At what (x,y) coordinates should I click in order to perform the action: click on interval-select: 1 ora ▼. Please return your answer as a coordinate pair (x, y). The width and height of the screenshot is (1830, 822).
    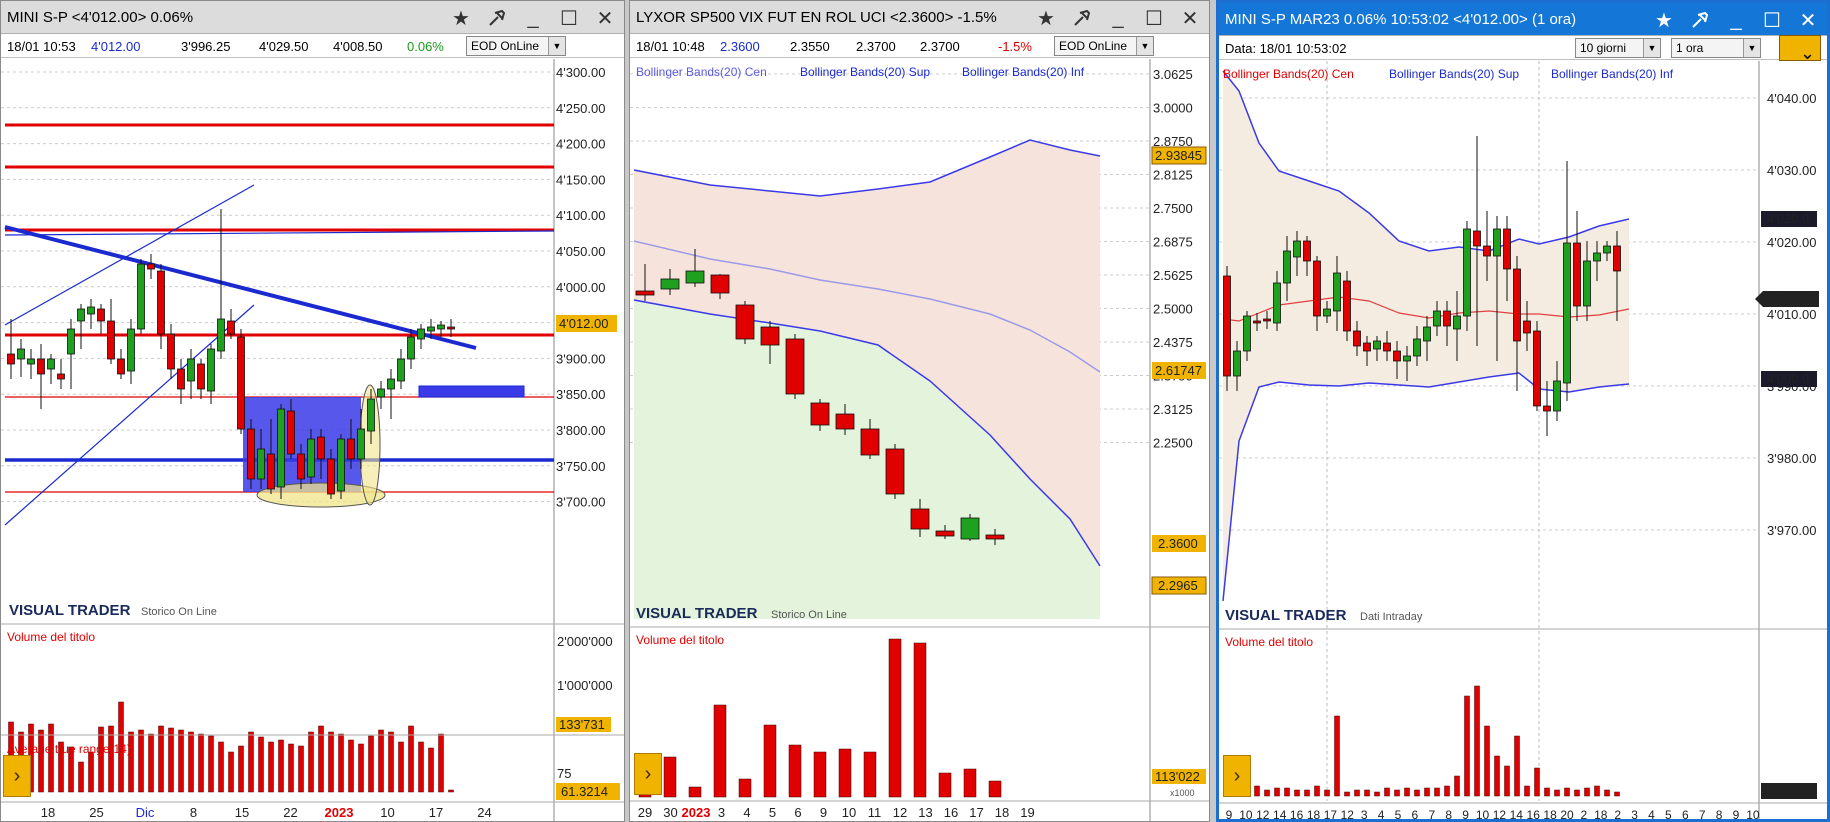
    Looking at the image, I should click on (1716, 48).